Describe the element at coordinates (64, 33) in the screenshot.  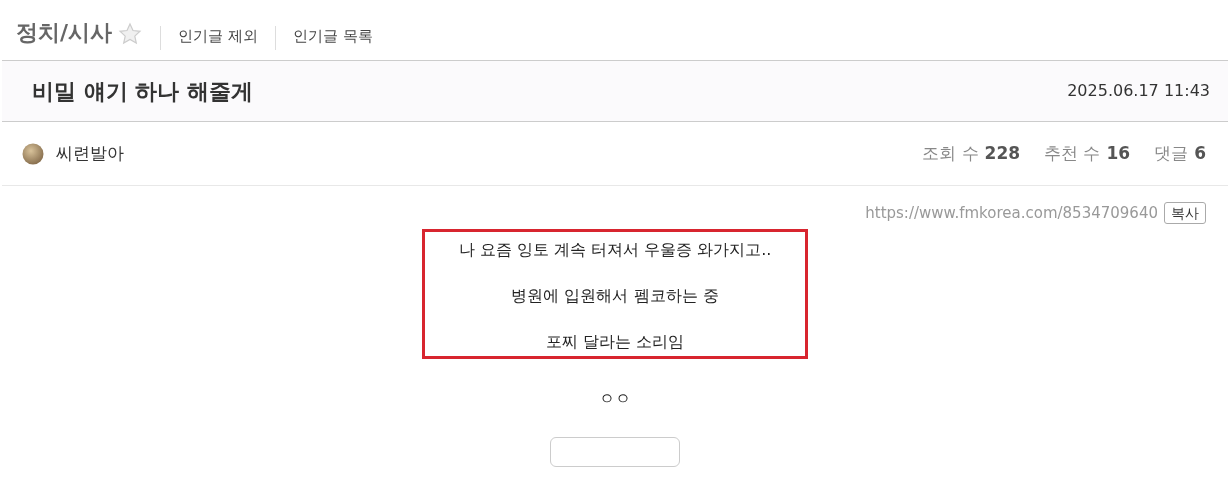
I see `board-title: 정치/시사` at that location.